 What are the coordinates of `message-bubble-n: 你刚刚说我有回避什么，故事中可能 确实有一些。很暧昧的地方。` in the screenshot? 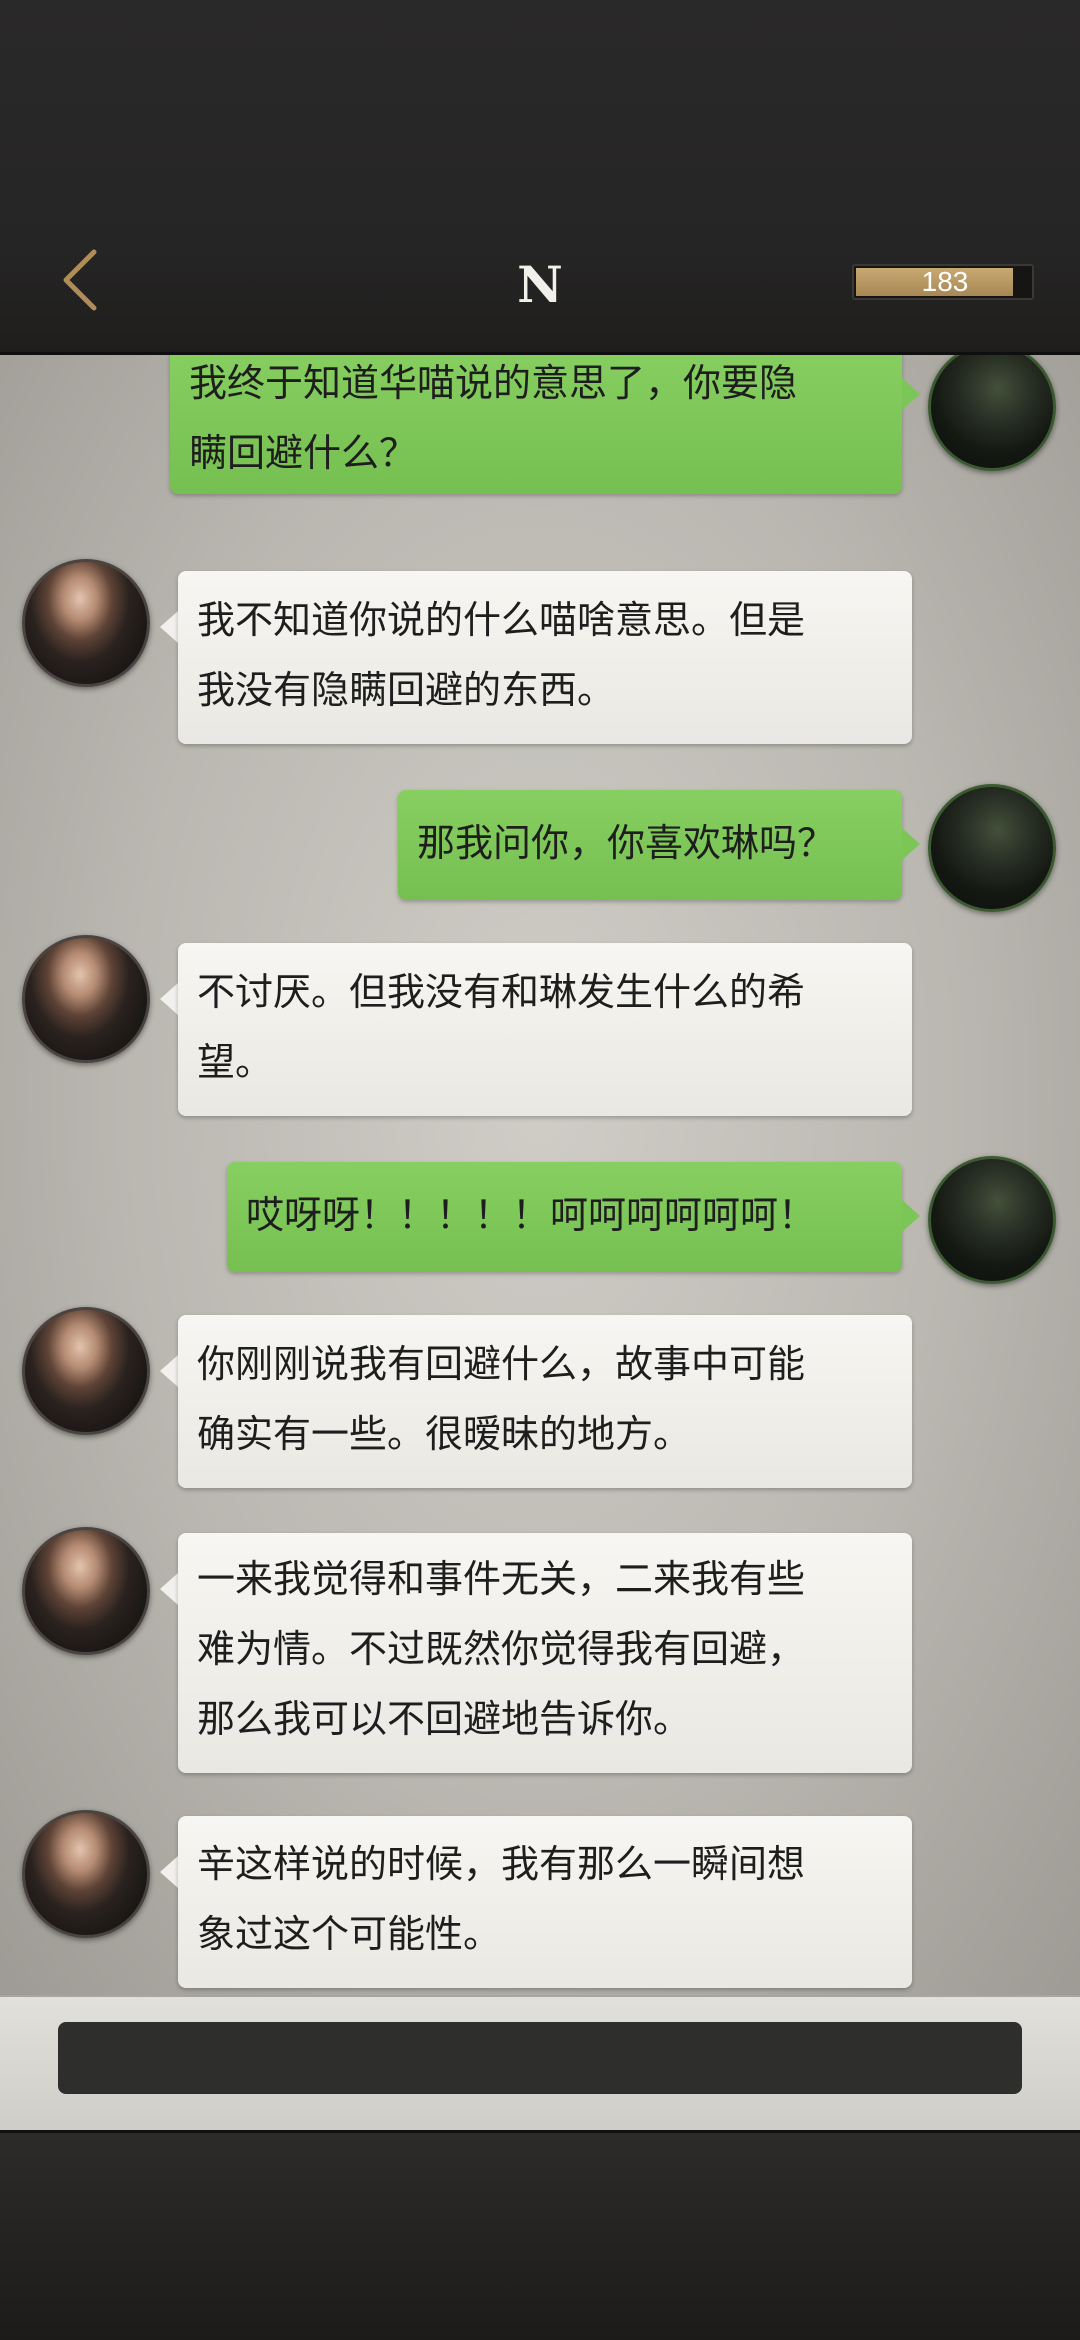 It's located at (545, 1401).